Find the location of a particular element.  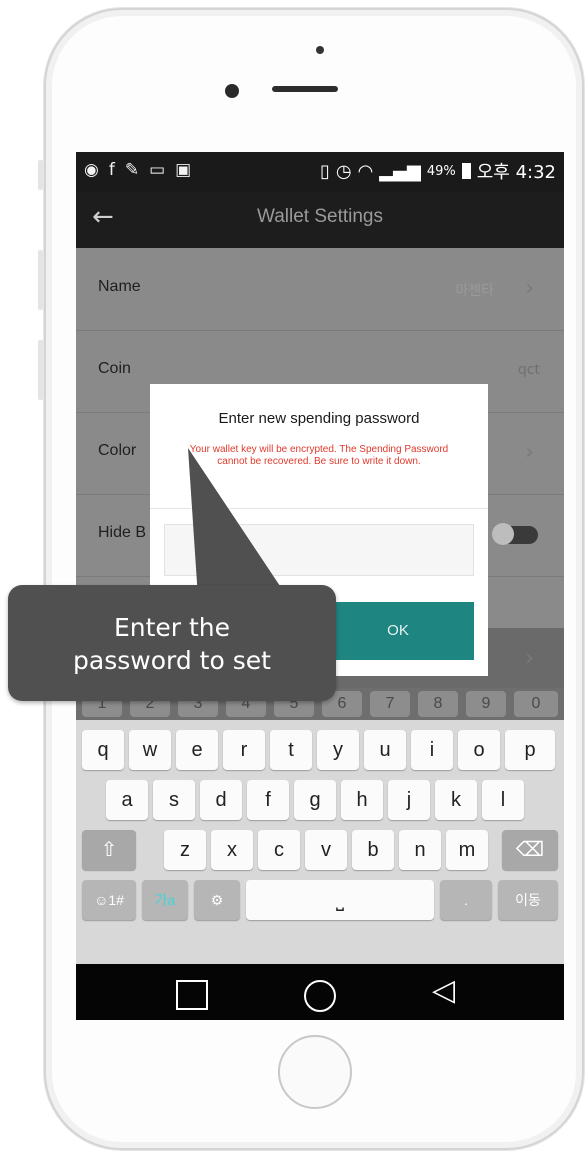

callout-line-1: Enter the is located at coordinates (172, 627).